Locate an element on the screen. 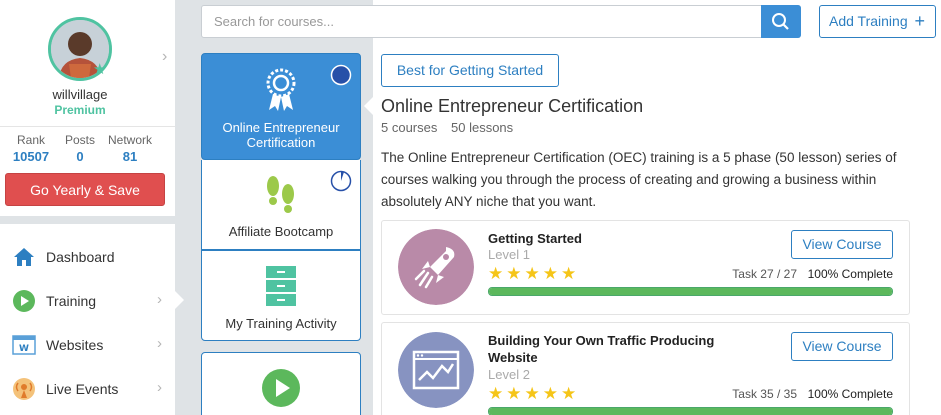 The height and width of the screenshot is (415, 941). nav-active-pointer is located at coordinates (179, 300).